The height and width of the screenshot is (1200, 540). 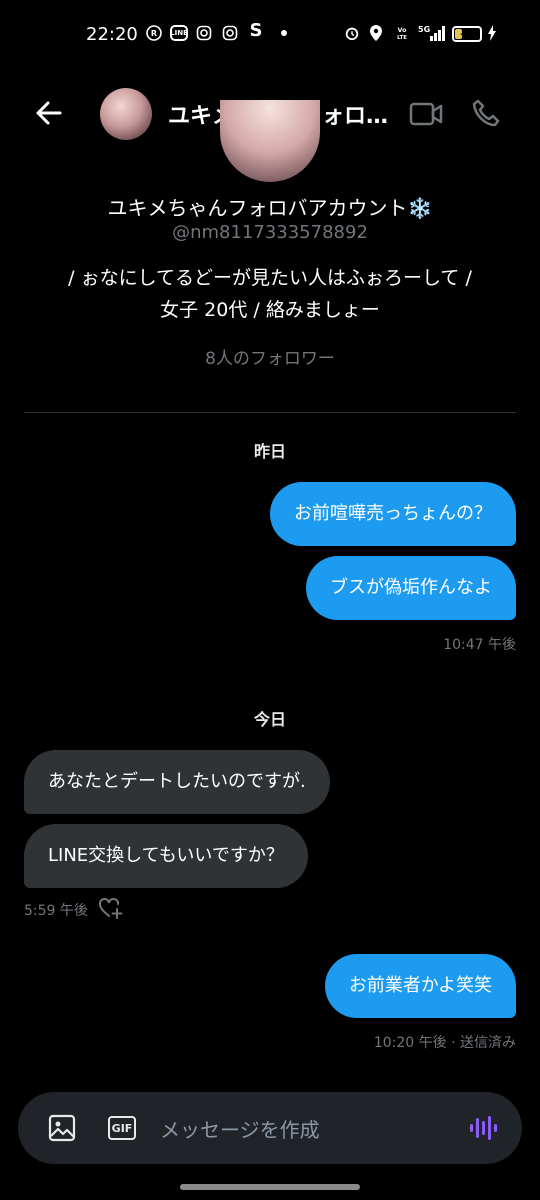 What do you see at coordinates (376, 33) in the screenshot?
I see `location-icon` at bounding box center [376, 33].